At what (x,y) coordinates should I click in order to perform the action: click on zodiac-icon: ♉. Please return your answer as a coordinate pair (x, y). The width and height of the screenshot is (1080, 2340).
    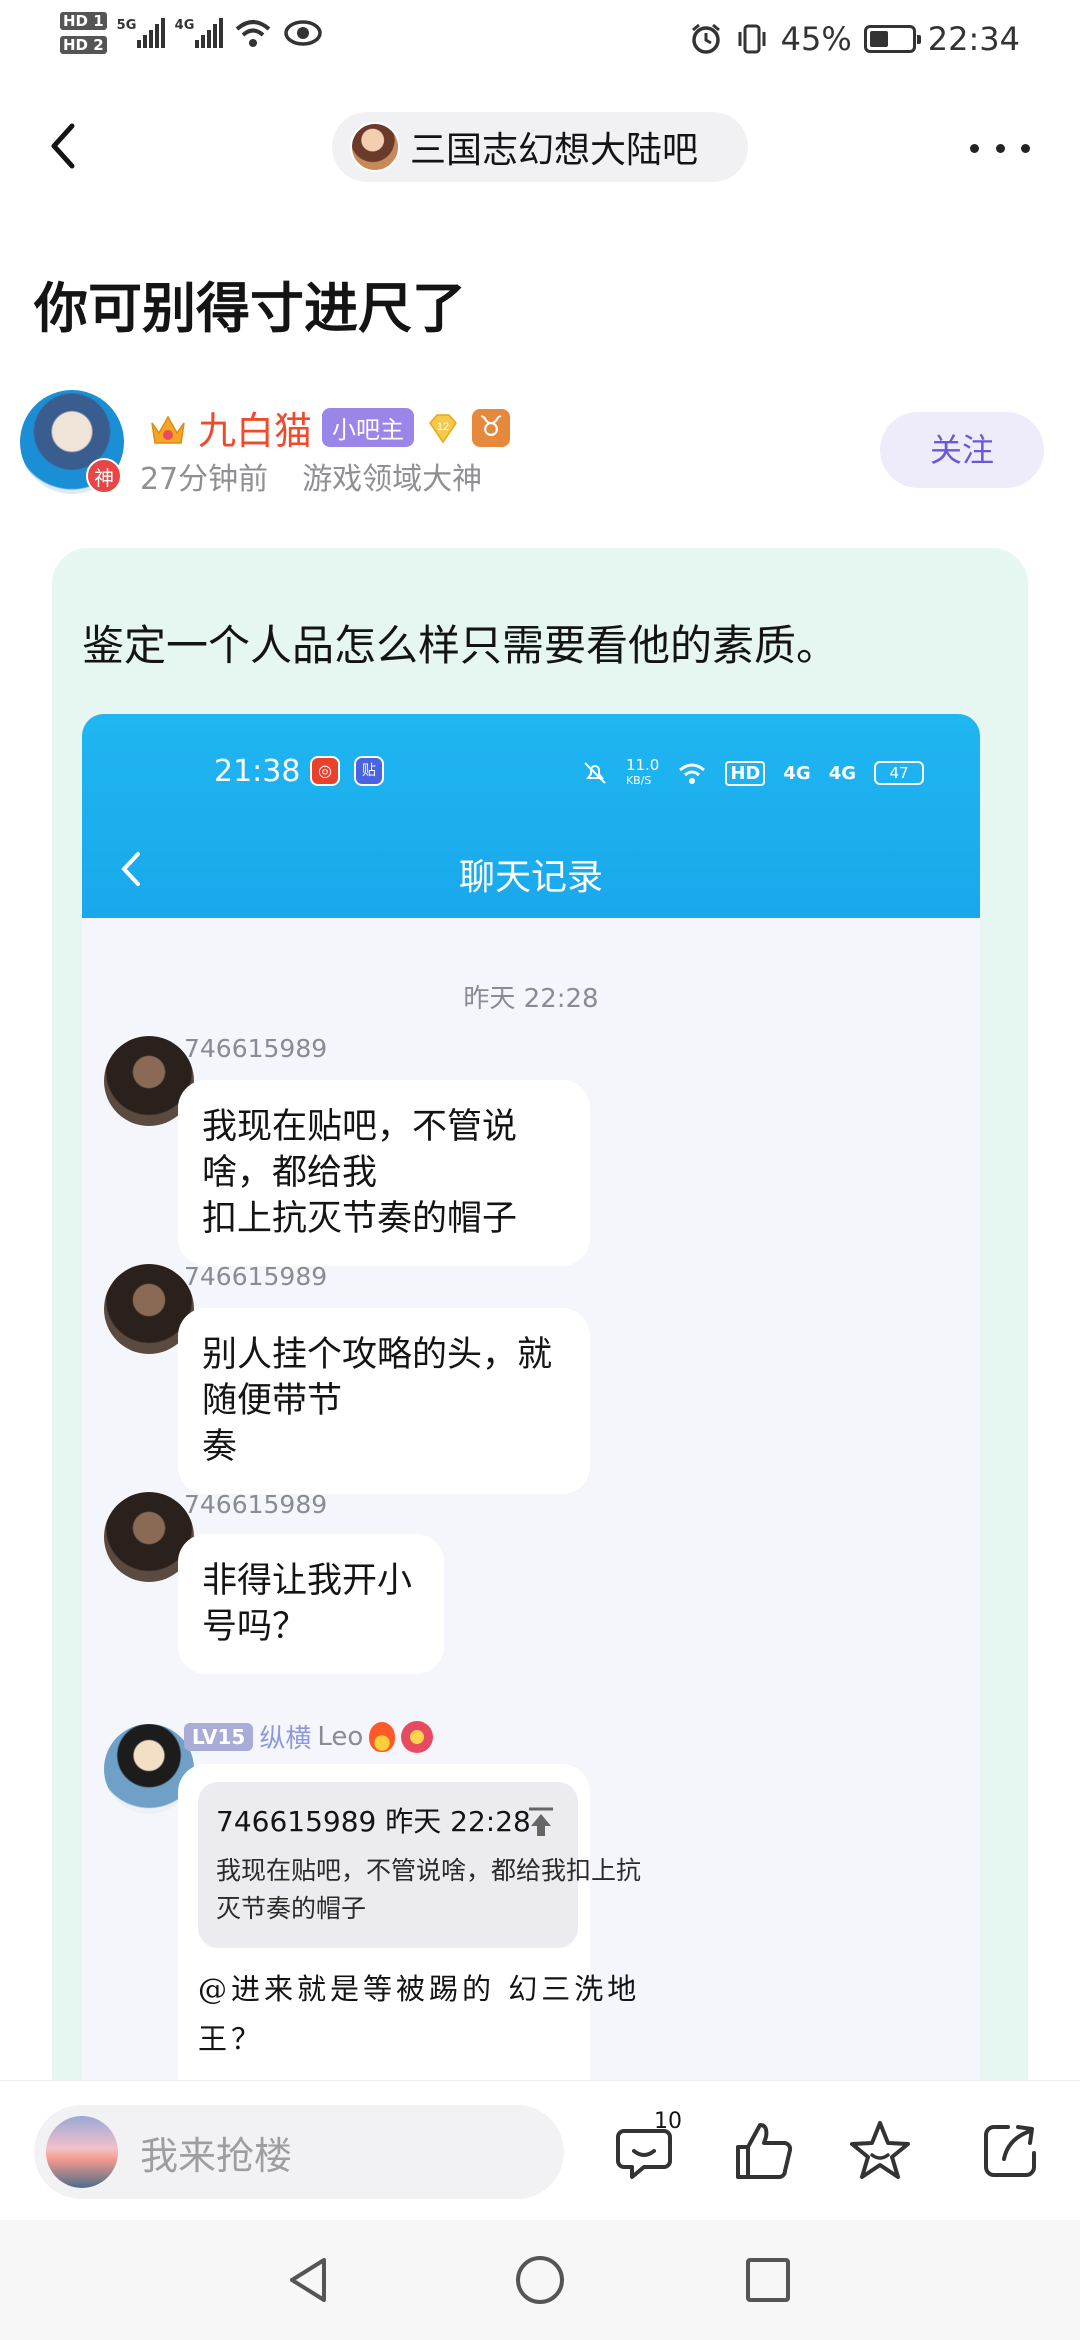
    Looking at the image, I should click on (491, 427).